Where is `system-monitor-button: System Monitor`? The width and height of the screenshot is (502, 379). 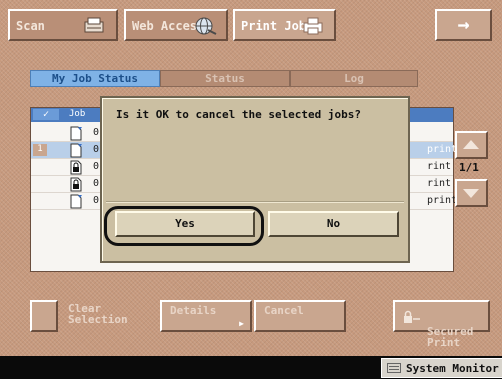
system-monitor-button: System Monitor is located at coordinates (441, 368).